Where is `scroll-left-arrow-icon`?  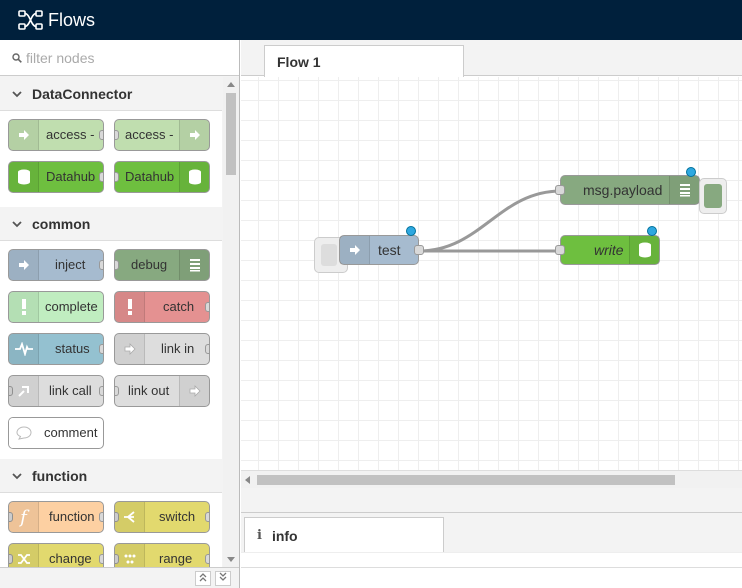
scroll-left-arrow-icon is located at coordinates (247, 480).